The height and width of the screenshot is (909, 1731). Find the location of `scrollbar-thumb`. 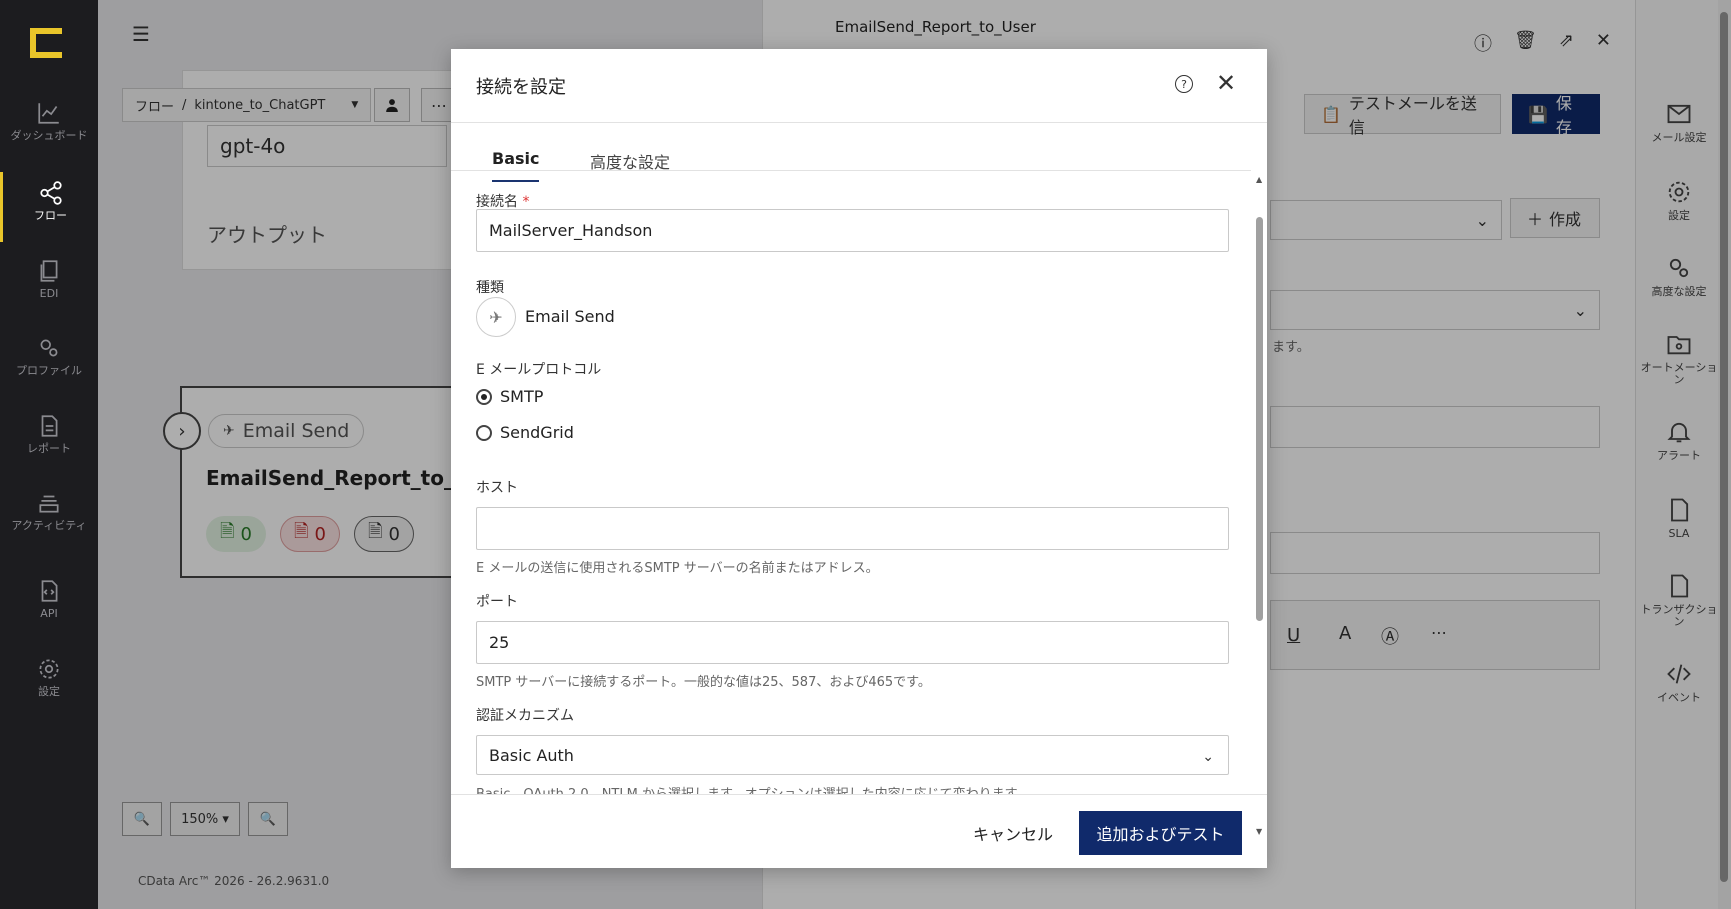

scrollbar-thumb is located at coordinates (1259, 419).